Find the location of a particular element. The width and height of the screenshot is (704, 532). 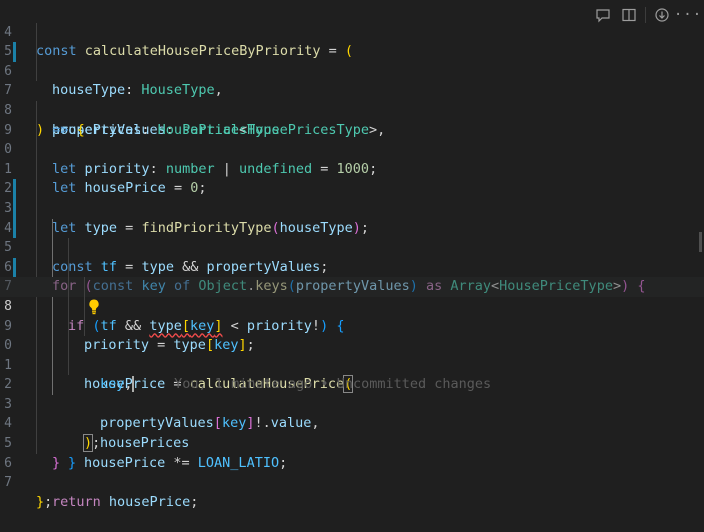

code-line: 7 housePrices: HousePricesType is located at coordinates (352, 99).